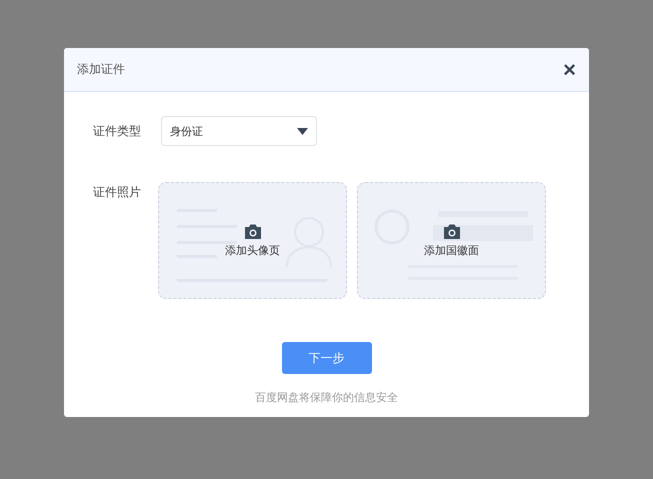  What do you see at coordinates (101, 69) in the screenshot?
I see `dialog-title: 添加证件` at bounding box center [101, 69].